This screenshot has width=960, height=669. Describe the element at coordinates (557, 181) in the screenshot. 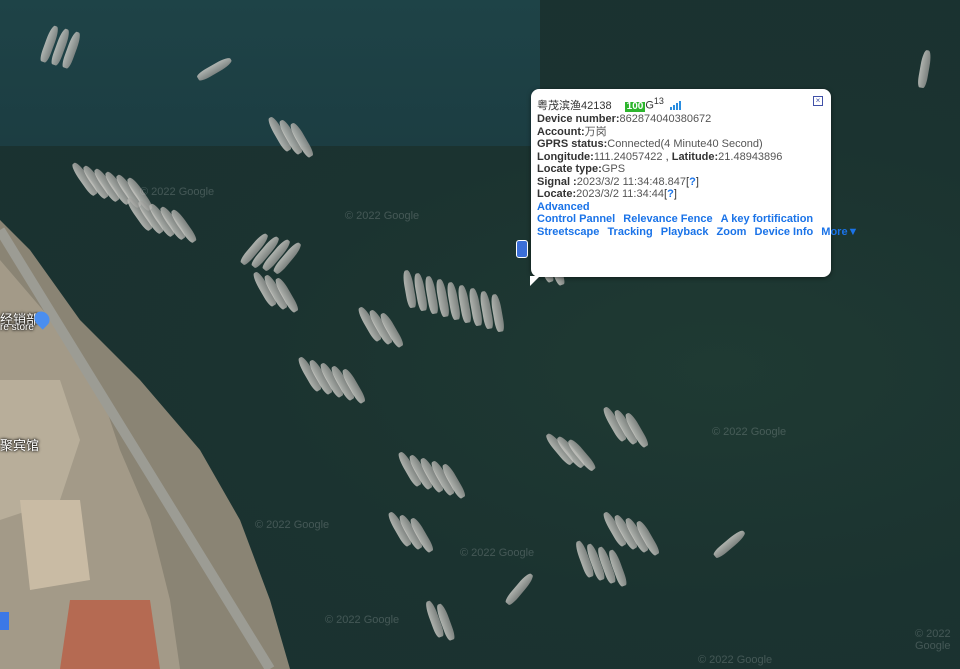

I see `signal-label: Signal :` at that location.